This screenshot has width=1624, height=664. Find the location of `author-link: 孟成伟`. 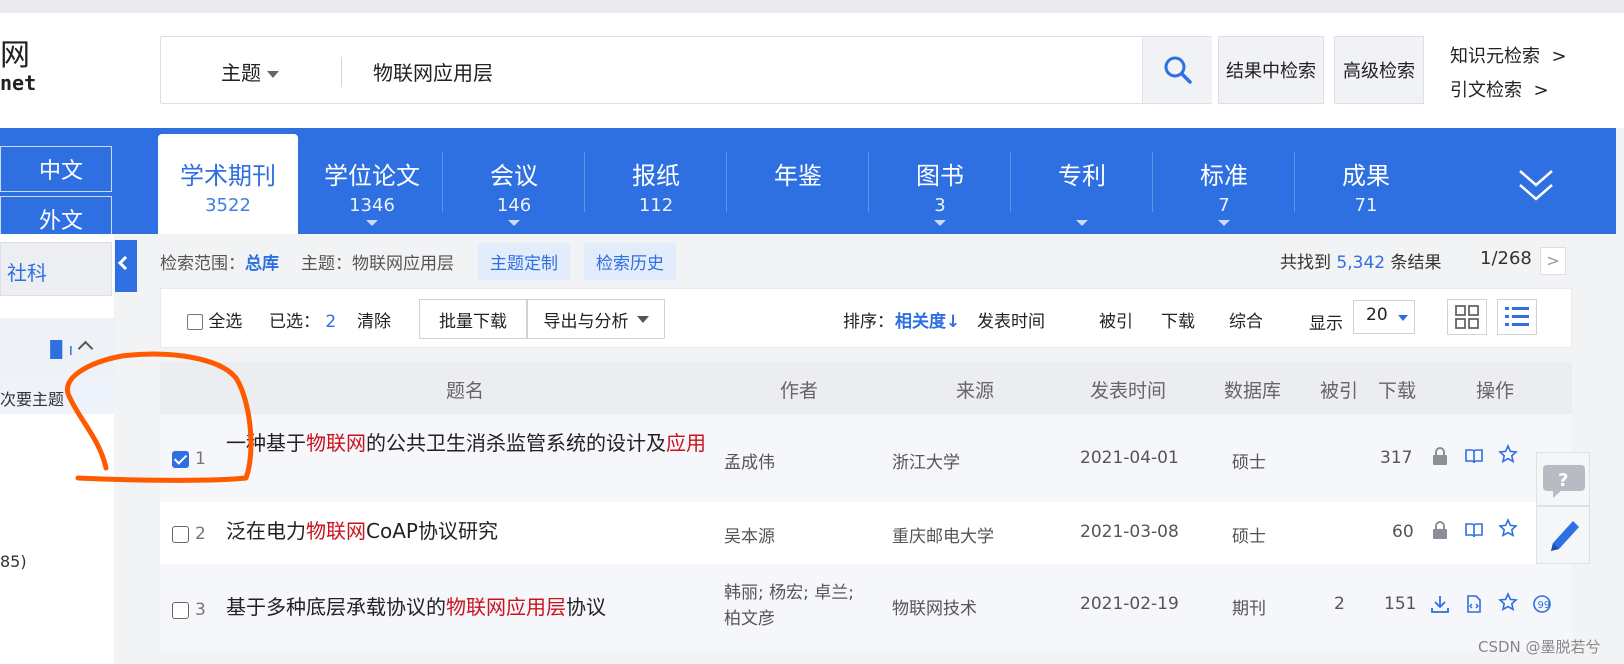

author-link: 孟成伟 is located at coordinates (749, 460).